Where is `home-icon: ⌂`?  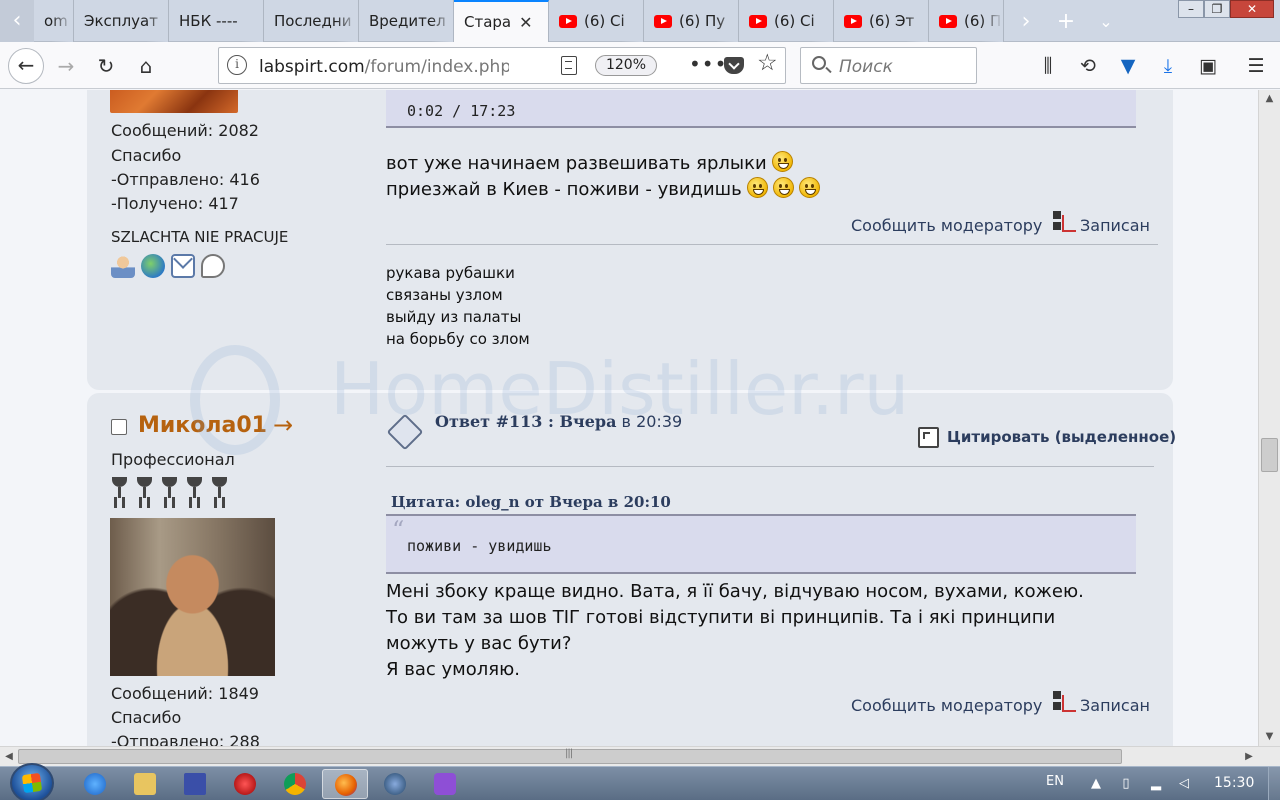 home-icon: ⌂ is located at coordinates (146, 66).